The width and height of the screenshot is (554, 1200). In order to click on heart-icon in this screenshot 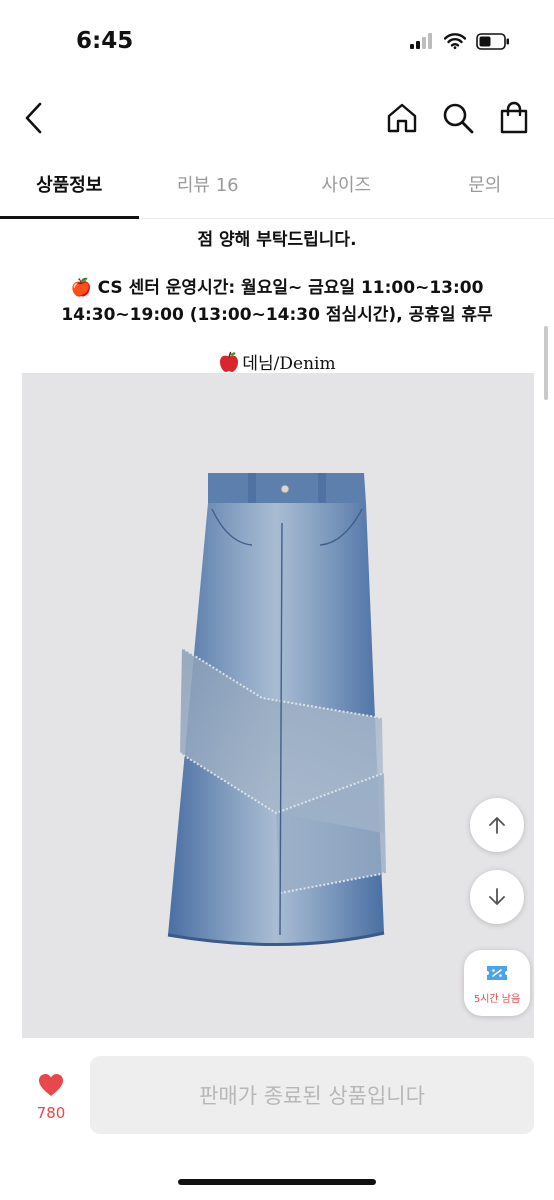, I will do `click(51, 1085)`.